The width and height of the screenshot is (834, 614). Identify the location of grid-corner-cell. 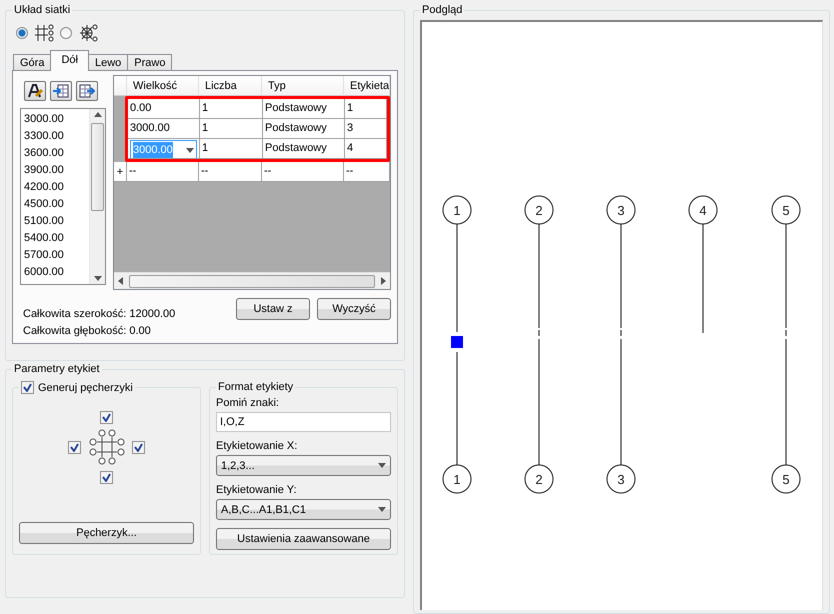
(120, 86).